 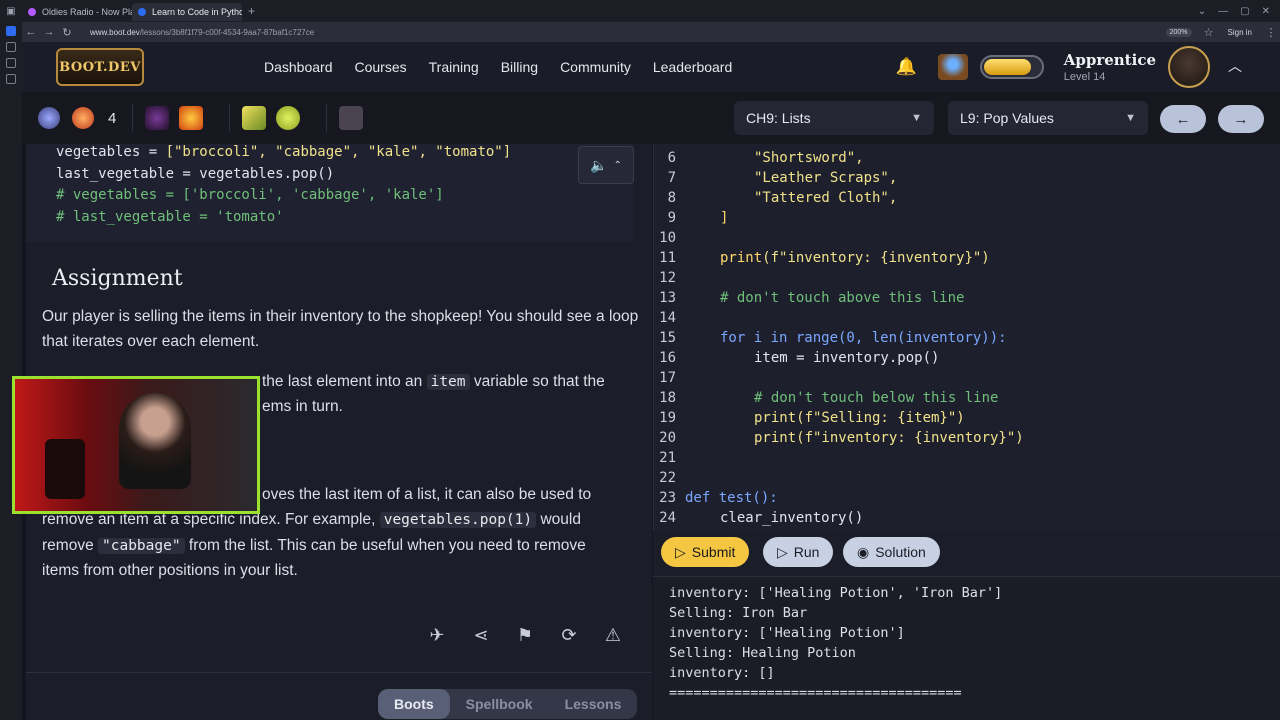 What do you see at coordinates (966, 553) in the screenshot?
I see `editor-actions: ▷ Submit ▷ Run ◉ Solution` at bounding box center [966, 553].